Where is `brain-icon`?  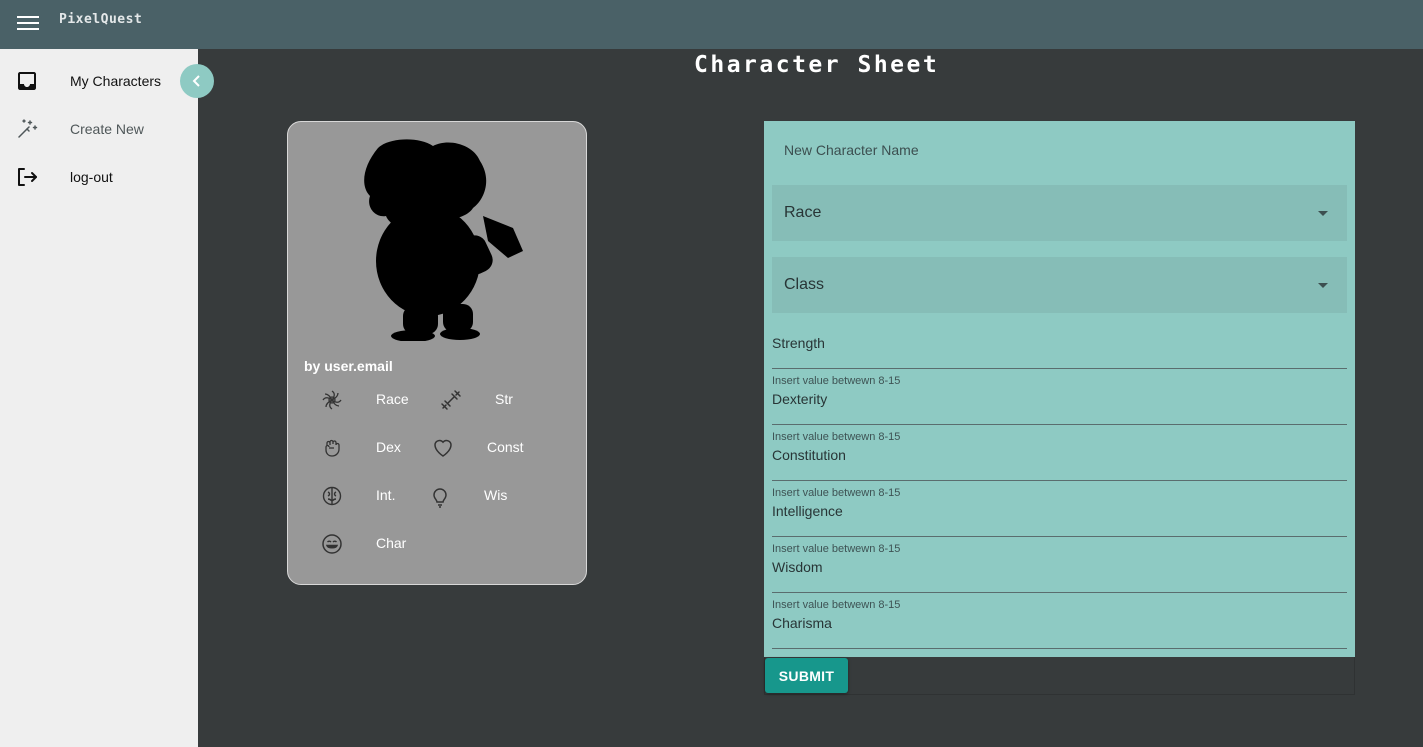
brain-icon is located at coordinates (332, 496).